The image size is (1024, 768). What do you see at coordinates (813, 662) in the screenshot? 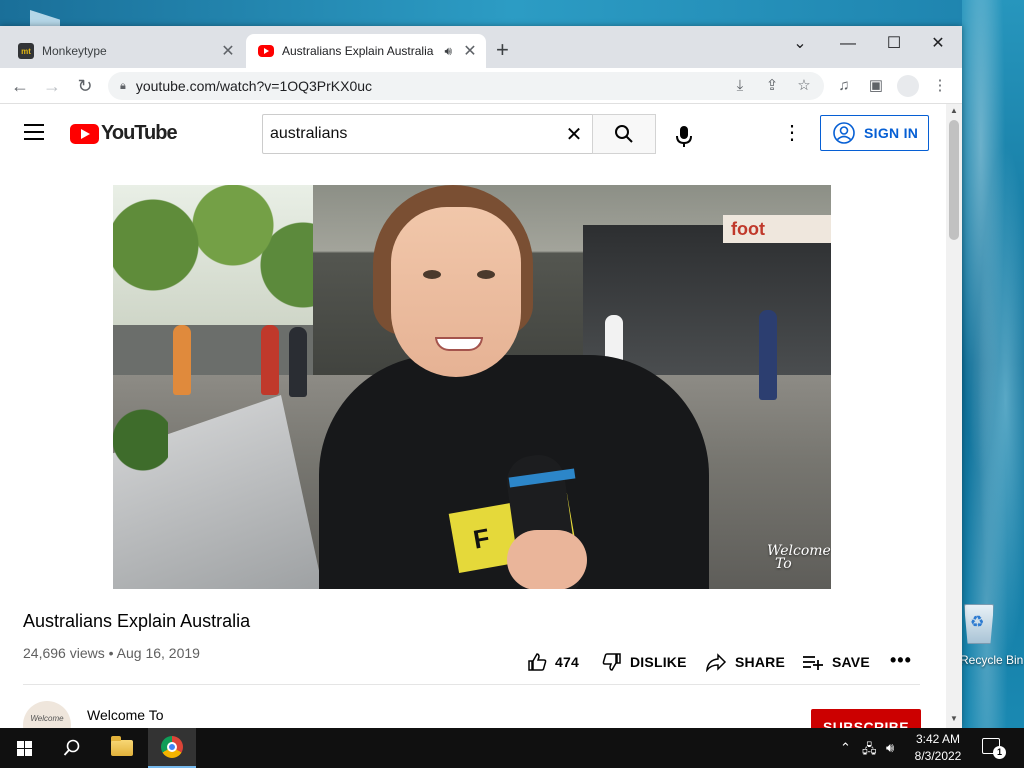
I see `playlist-add-icon` at bounding box center [813, 662].